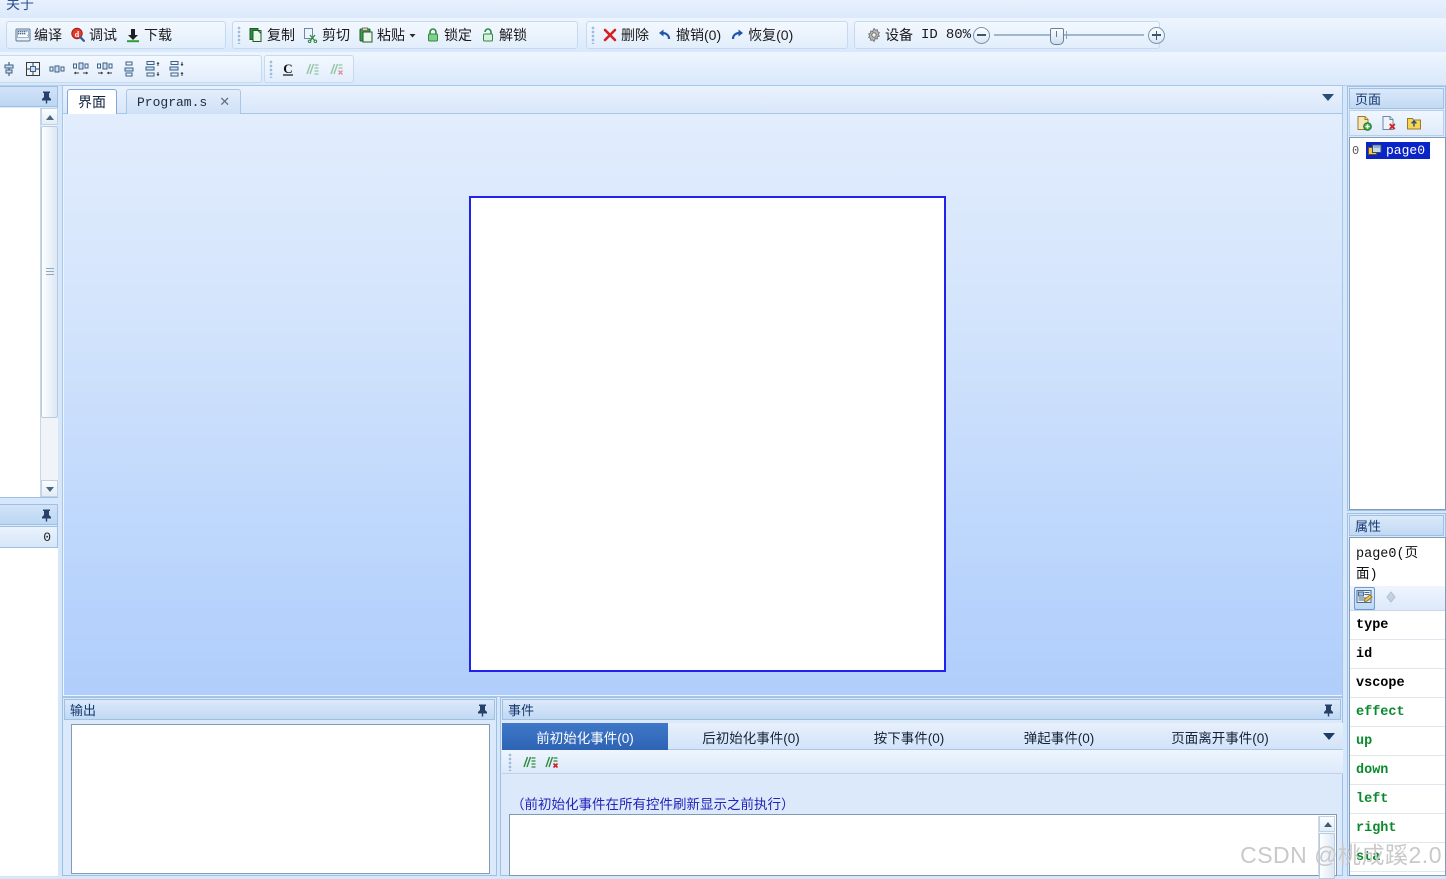 This screenshot has height=879, width=1446. What do you see at coordinates (1372, 625) in the screenshot?
I see `property-key: type` at bounding box center [1372, 625].